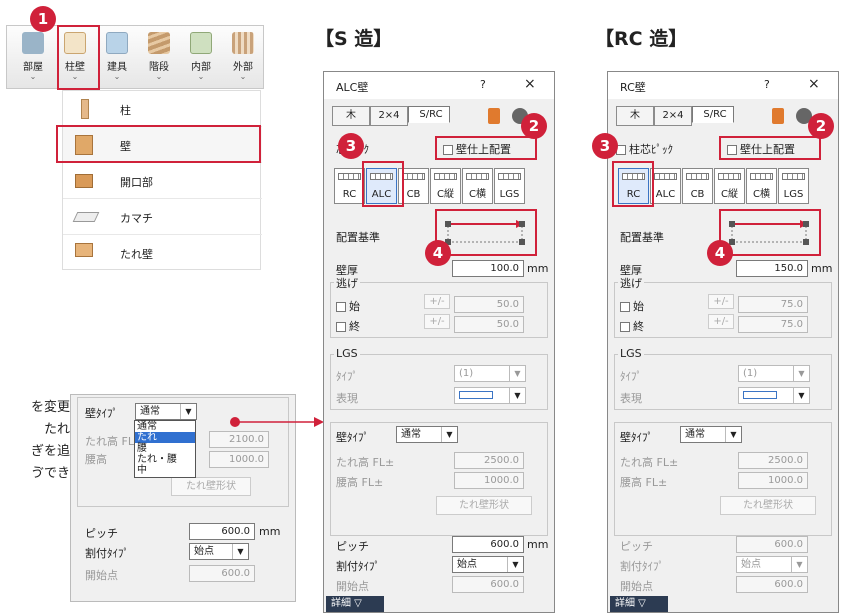 Image resolution: width=845 pixels, height=613 pixels. I want to click on nige-end-input: 75.0, so click(773, 324).